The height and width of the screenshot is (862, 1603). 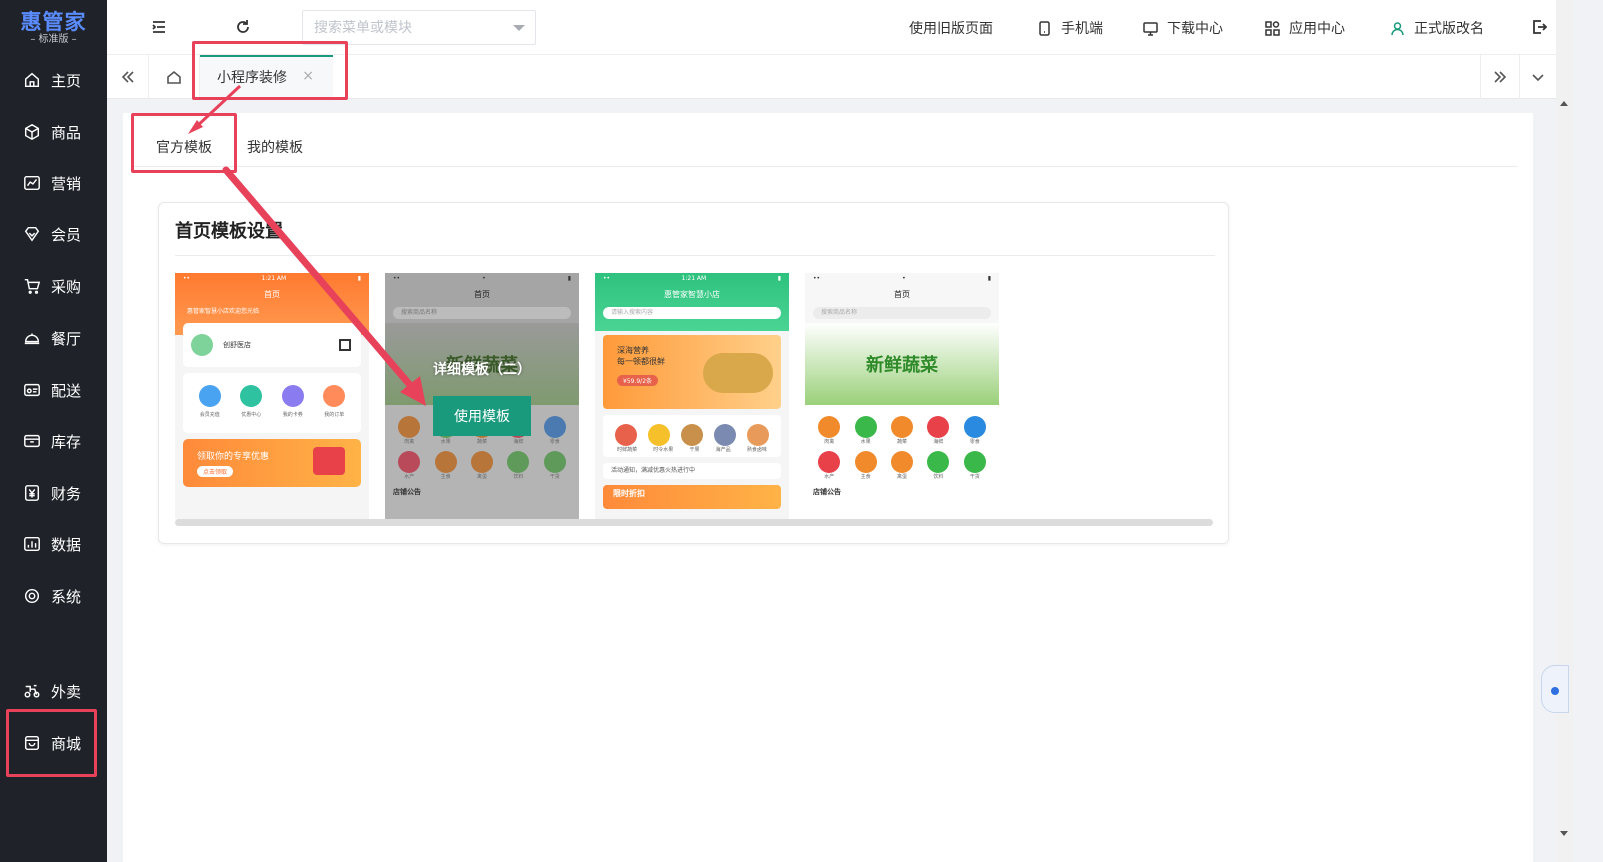 I want to click on promo-banner: 领取你的专享优惠 点击领取, so click(x=272, y=463).